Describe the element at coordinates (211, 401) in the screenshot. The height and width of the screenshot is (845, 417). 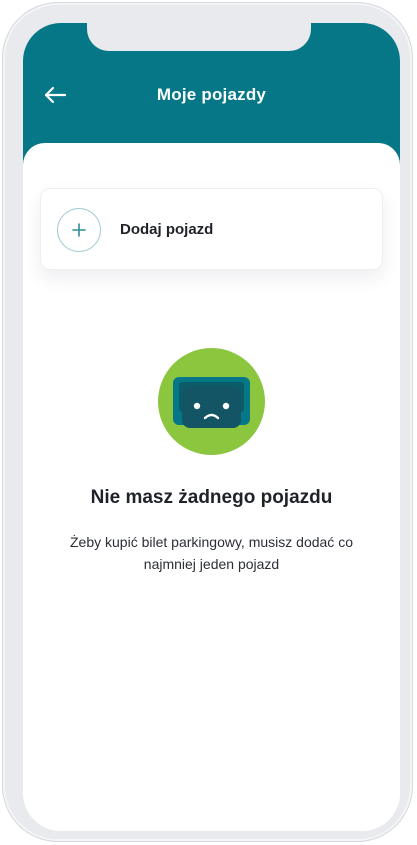
I see `sad-car-icon` at that location.